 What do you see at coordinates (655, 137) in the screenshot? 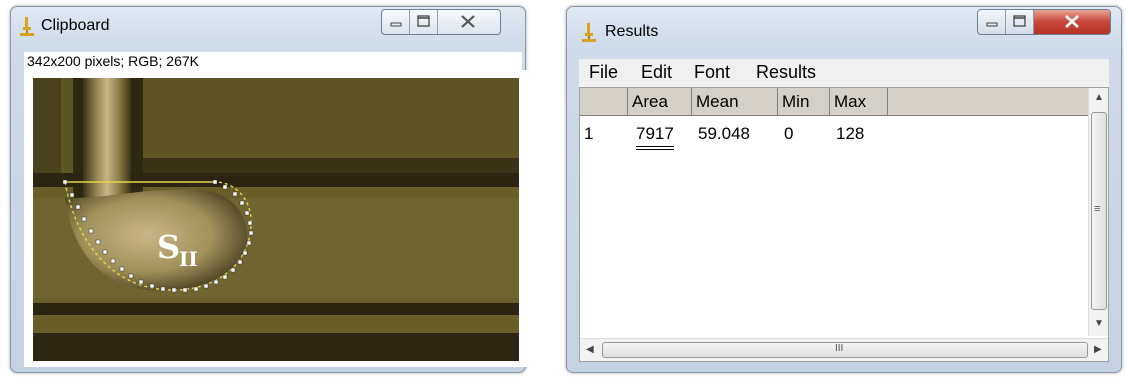
I see `cell-area: 7917` at bounding box center [655, 137].